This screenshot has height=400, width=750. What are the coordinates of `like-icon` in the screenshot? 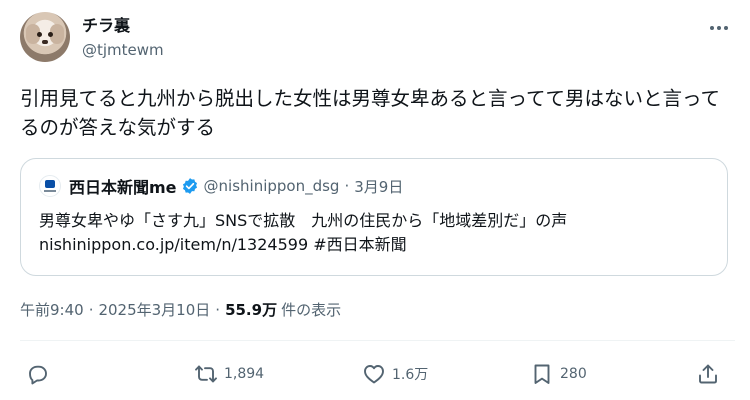 It's located at (374, 374).